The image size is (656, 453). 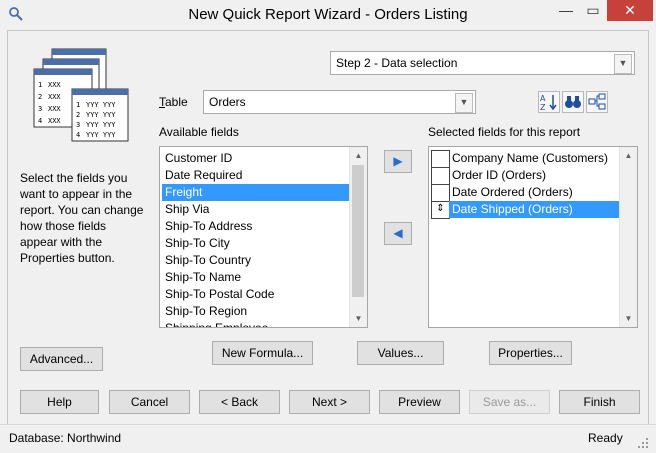 I want to click on list-item-selected: Date Shipped (Orders), so click(x=535, y=209).